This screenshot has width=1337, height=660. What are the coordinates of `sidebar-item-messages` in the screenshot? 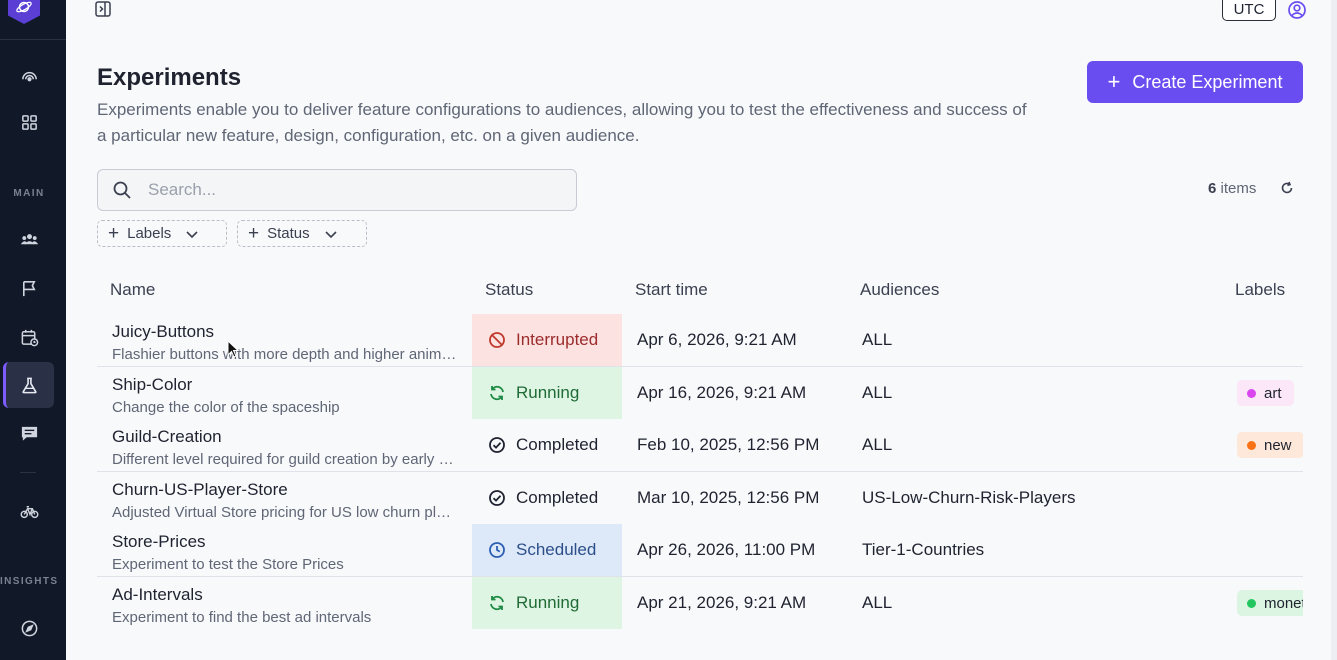 It's located at (29, 433).